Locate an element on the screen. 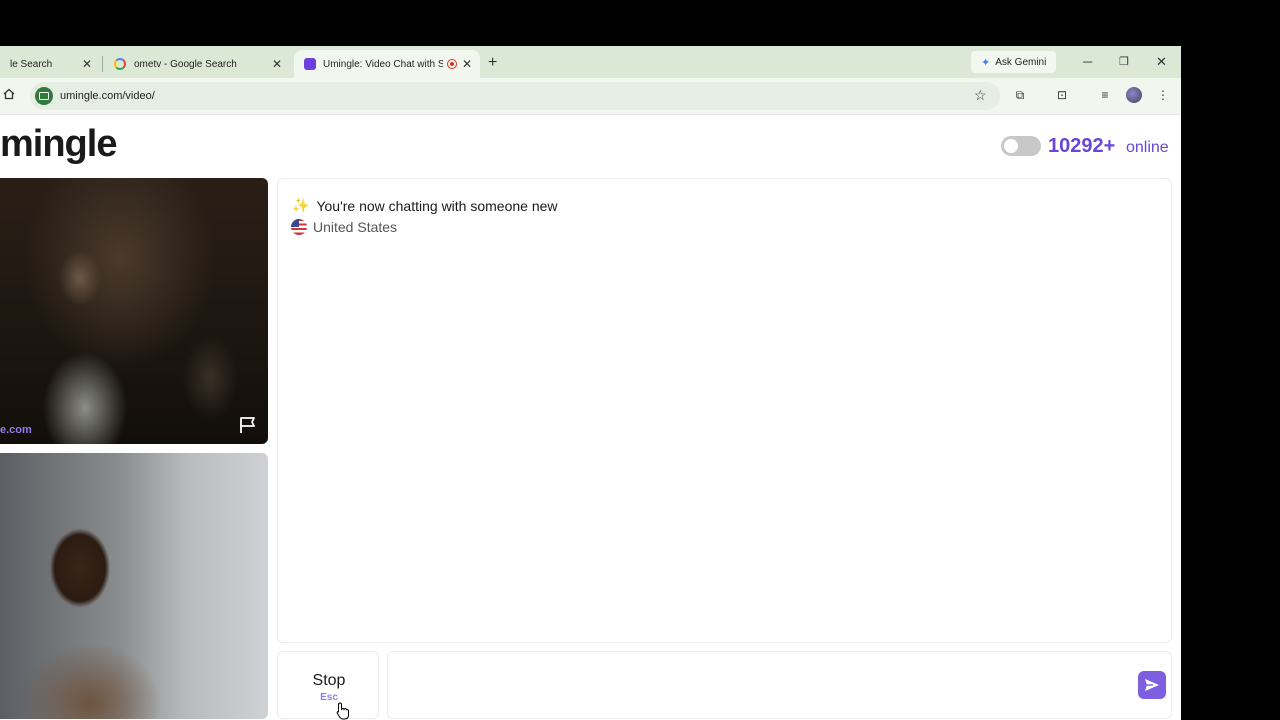 The height and width of the screenshot is (720, 1280). self-video is located at coordinates (134, 586).